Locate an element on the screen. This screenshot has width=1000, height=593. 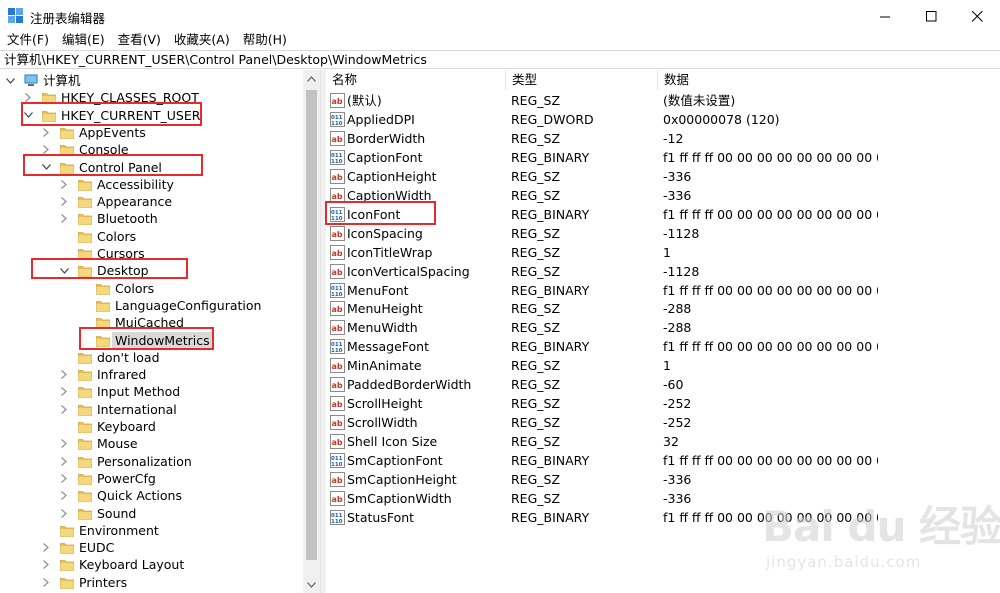
column-header-type: 类型 is located at coordinates (582, 80).